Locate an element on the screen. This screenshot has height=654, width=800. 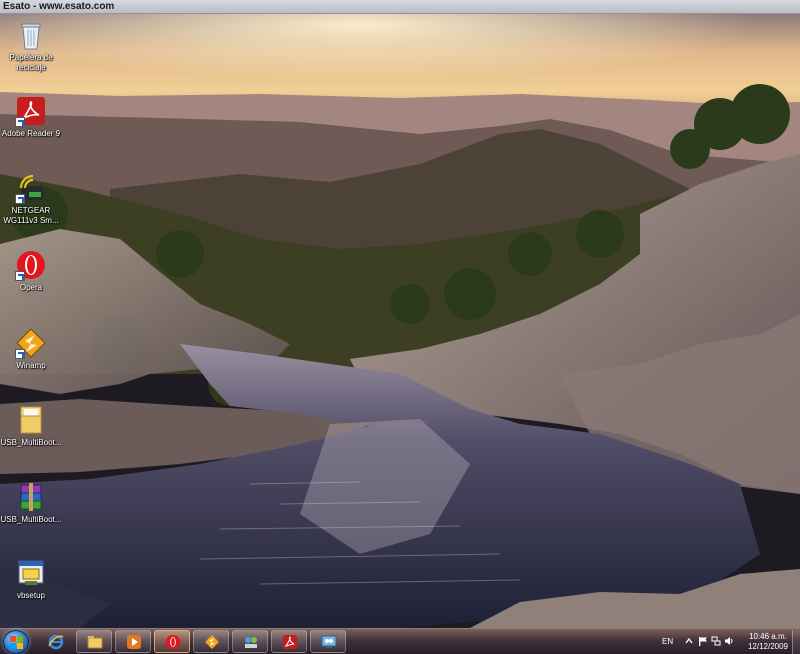
taskbar: EN 10:46 a.m. 12/12/2009 is located at coordinates (400, 641).